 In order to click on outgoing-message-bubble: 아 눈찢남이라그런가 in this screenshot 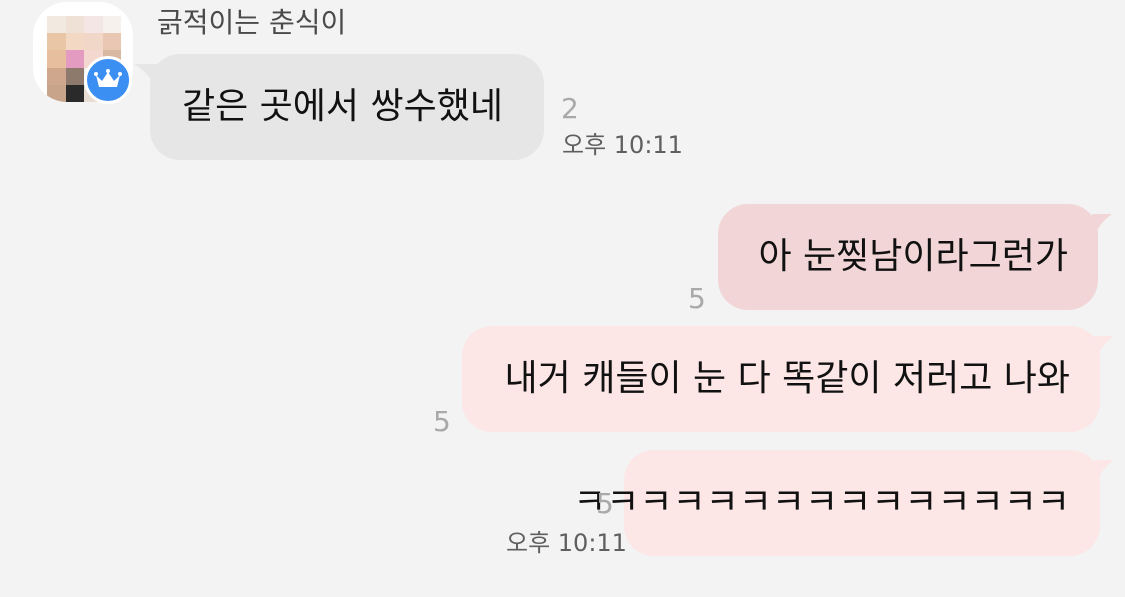, I will do `click(908, 257)`.